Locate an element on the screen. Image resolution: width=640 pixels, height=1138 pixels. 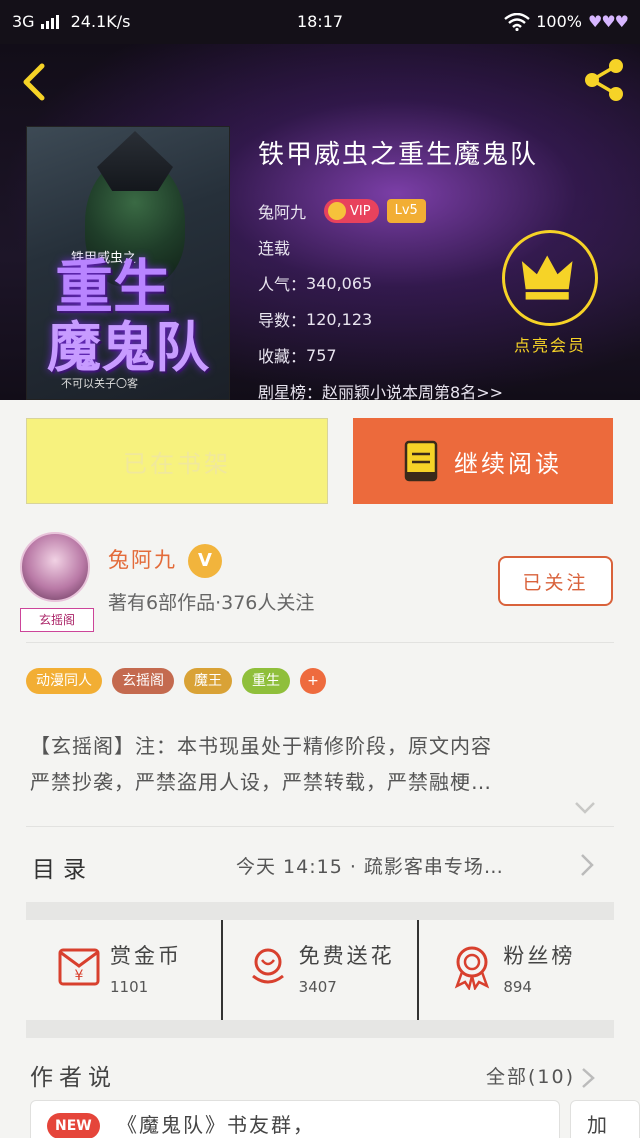
fans-row: 导数： 120,123 is located at coordinates (398, 319).